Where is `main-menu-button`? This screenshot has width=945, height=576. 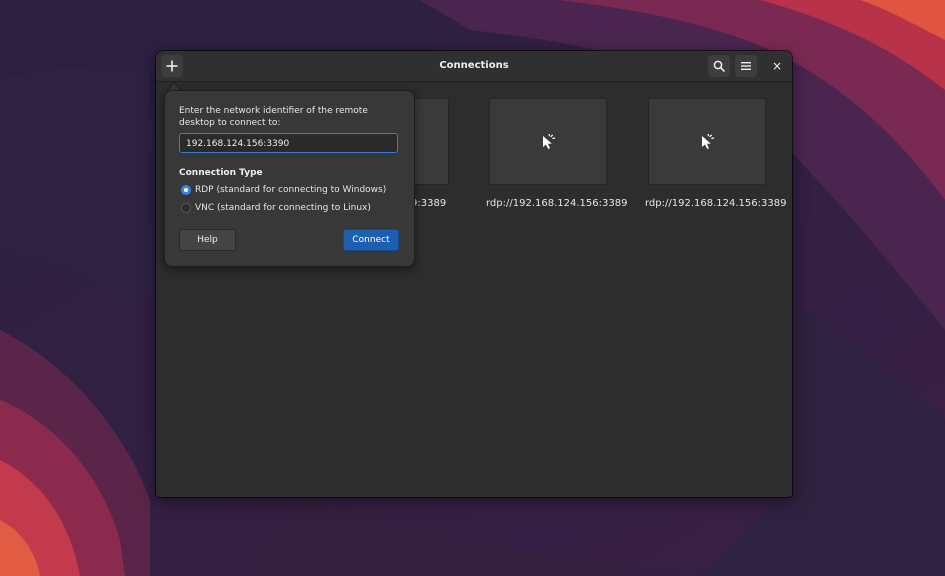 main-menu-button is located at coordinates (746, 66).